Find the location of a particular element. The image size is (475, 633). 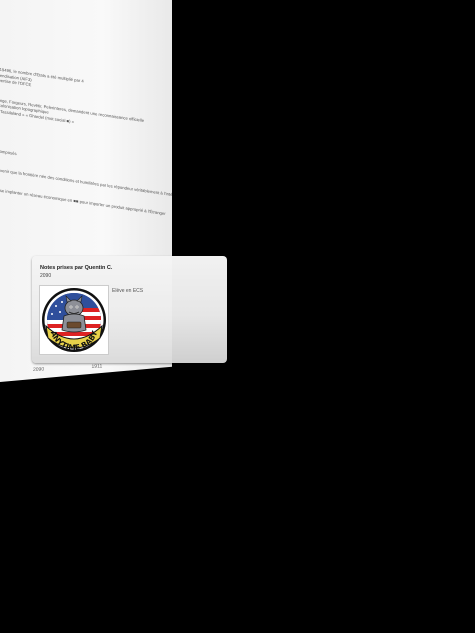

note-author-title: Notes prises par Quentin C. is located at coordinates (76, 268).